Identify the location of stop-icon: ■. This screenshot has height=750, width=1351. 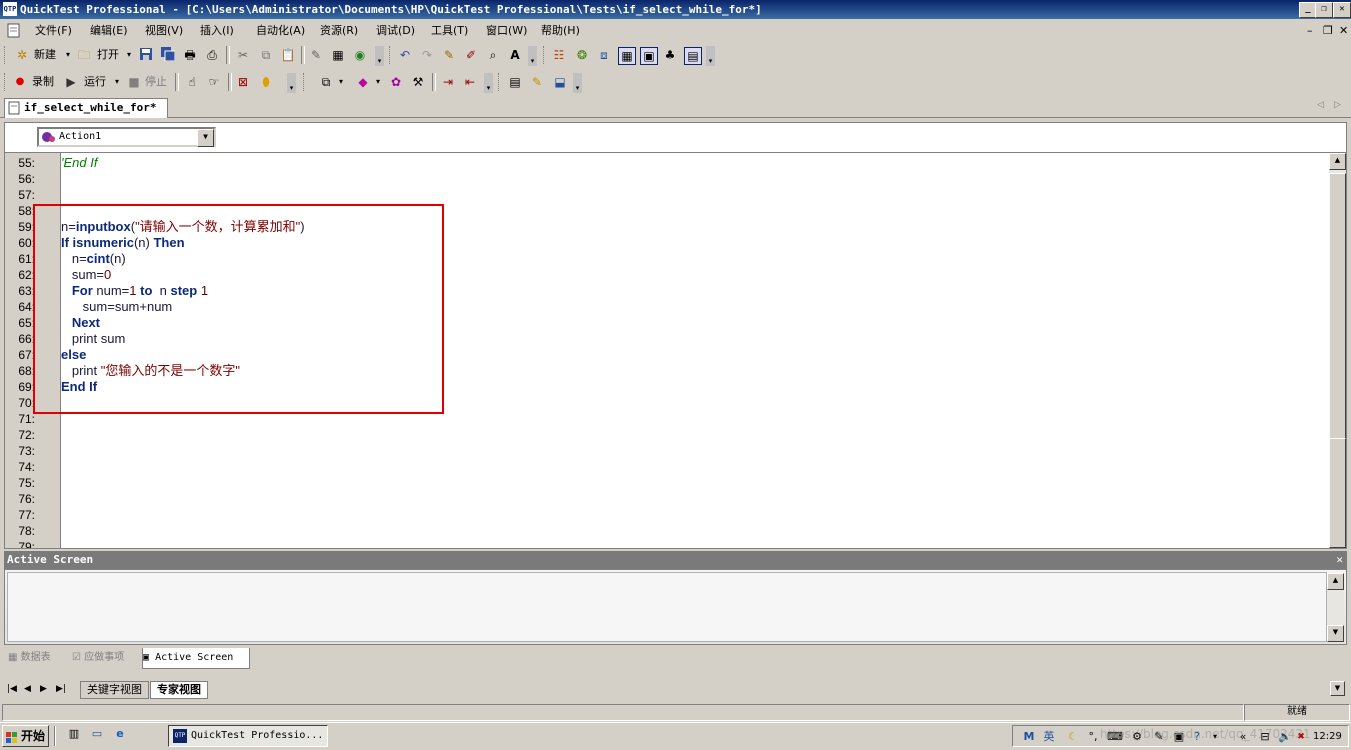
(134, 82).